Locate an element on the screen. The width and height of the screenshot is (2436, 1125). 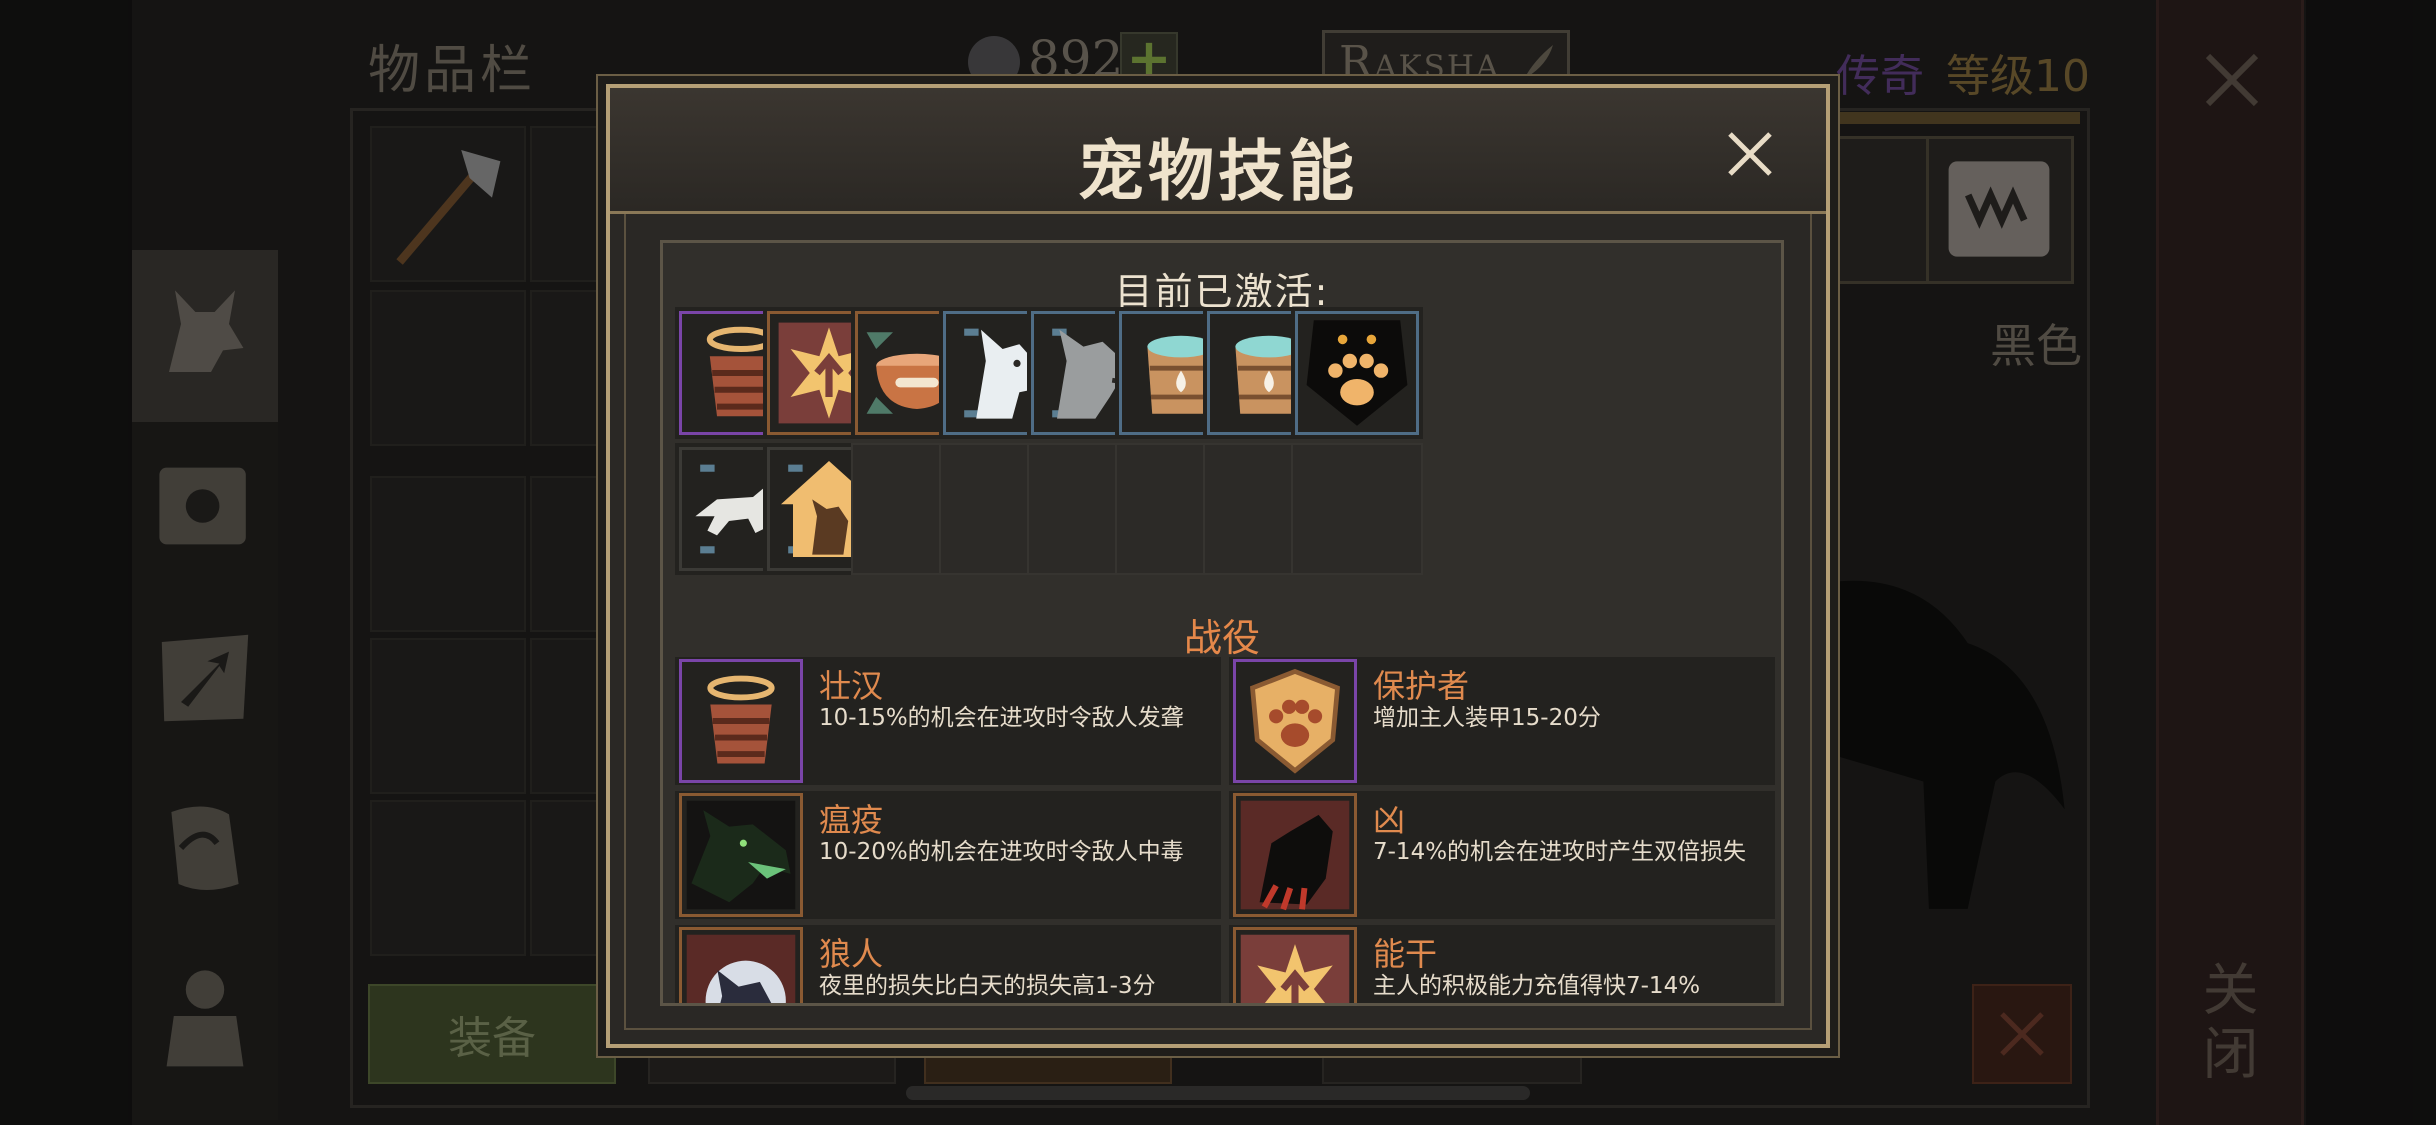
skill-row-plague: 瘟疫 10-20%的机会在进攻时令敌人中毒 is located at coordinates (948, 855).